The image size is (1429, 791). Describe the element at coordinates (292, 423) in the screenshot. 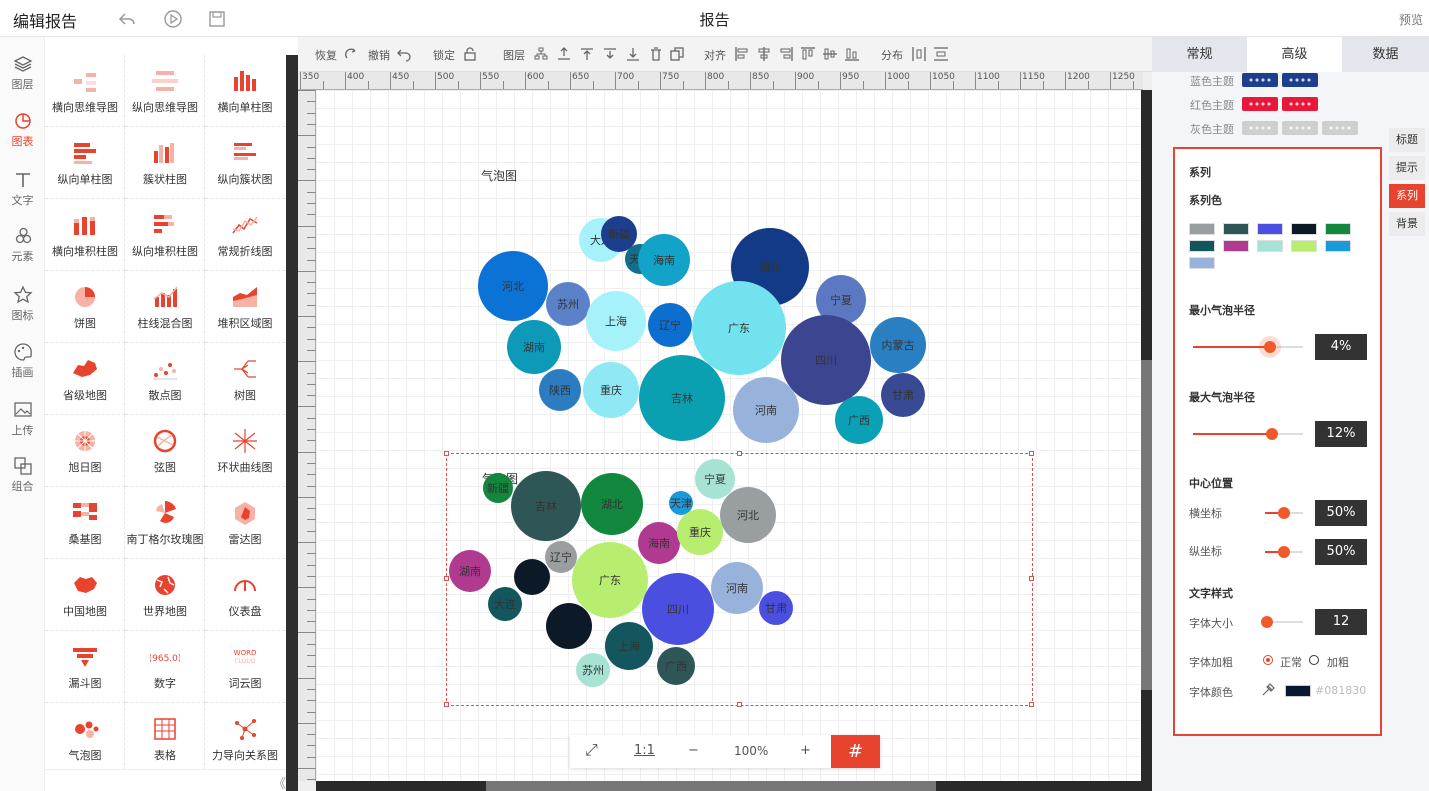

I see `panel-scrollbar` at that location.